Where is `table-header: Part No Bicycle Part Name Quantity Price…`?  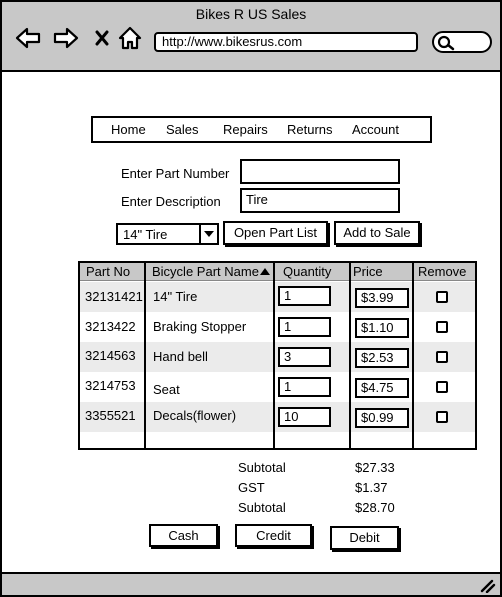
table-header: Part No Bicycle Part Name Quantity Price… is located at coordinates (277, 272).